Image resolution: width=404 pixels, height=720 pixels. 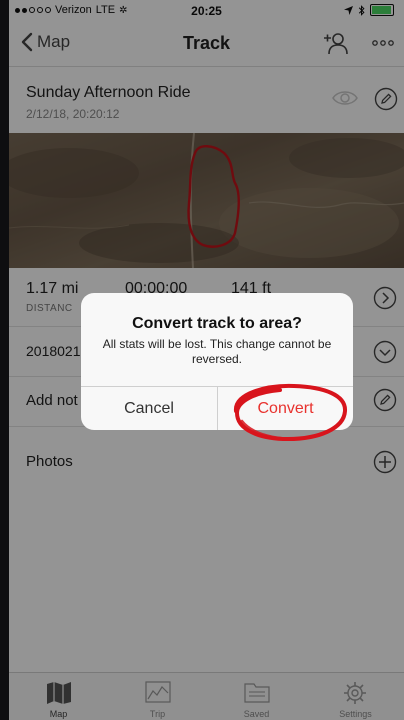 I want to click on cancel-button: Cancel, so click(x=149, y=408).